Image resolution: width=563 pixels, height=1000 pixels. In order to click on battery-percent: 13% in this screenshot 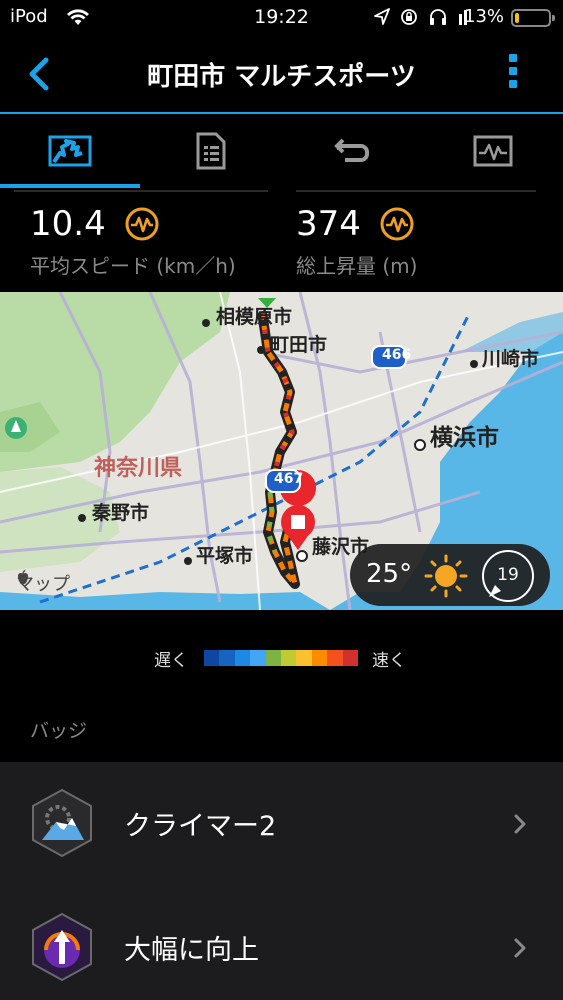, I will do `click(484, 16)`.